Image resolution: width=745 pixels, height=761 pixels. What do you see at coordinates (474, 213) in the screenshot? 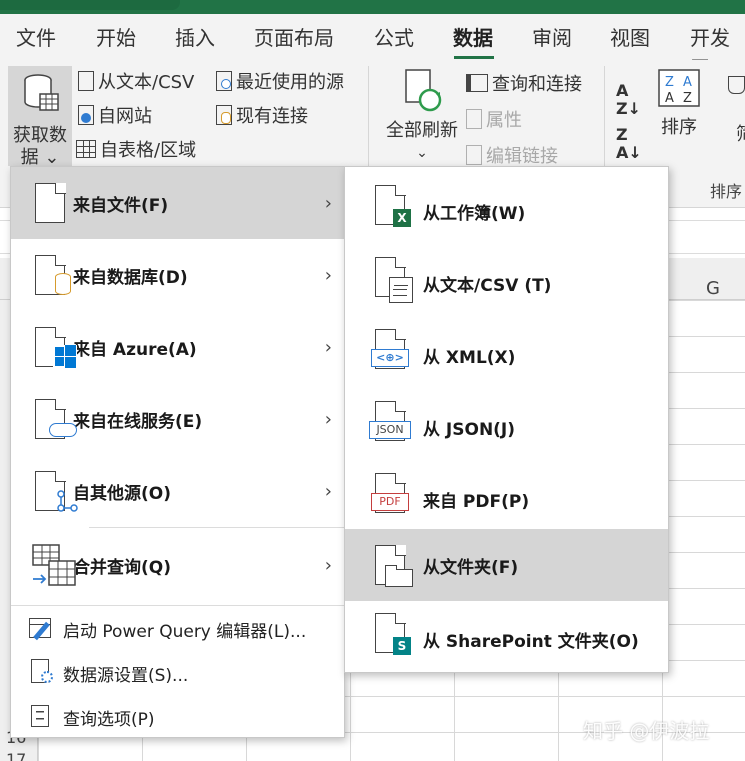
I see `submenu-item-label: 从工作簿(W)` at bounding box center [474, 213].